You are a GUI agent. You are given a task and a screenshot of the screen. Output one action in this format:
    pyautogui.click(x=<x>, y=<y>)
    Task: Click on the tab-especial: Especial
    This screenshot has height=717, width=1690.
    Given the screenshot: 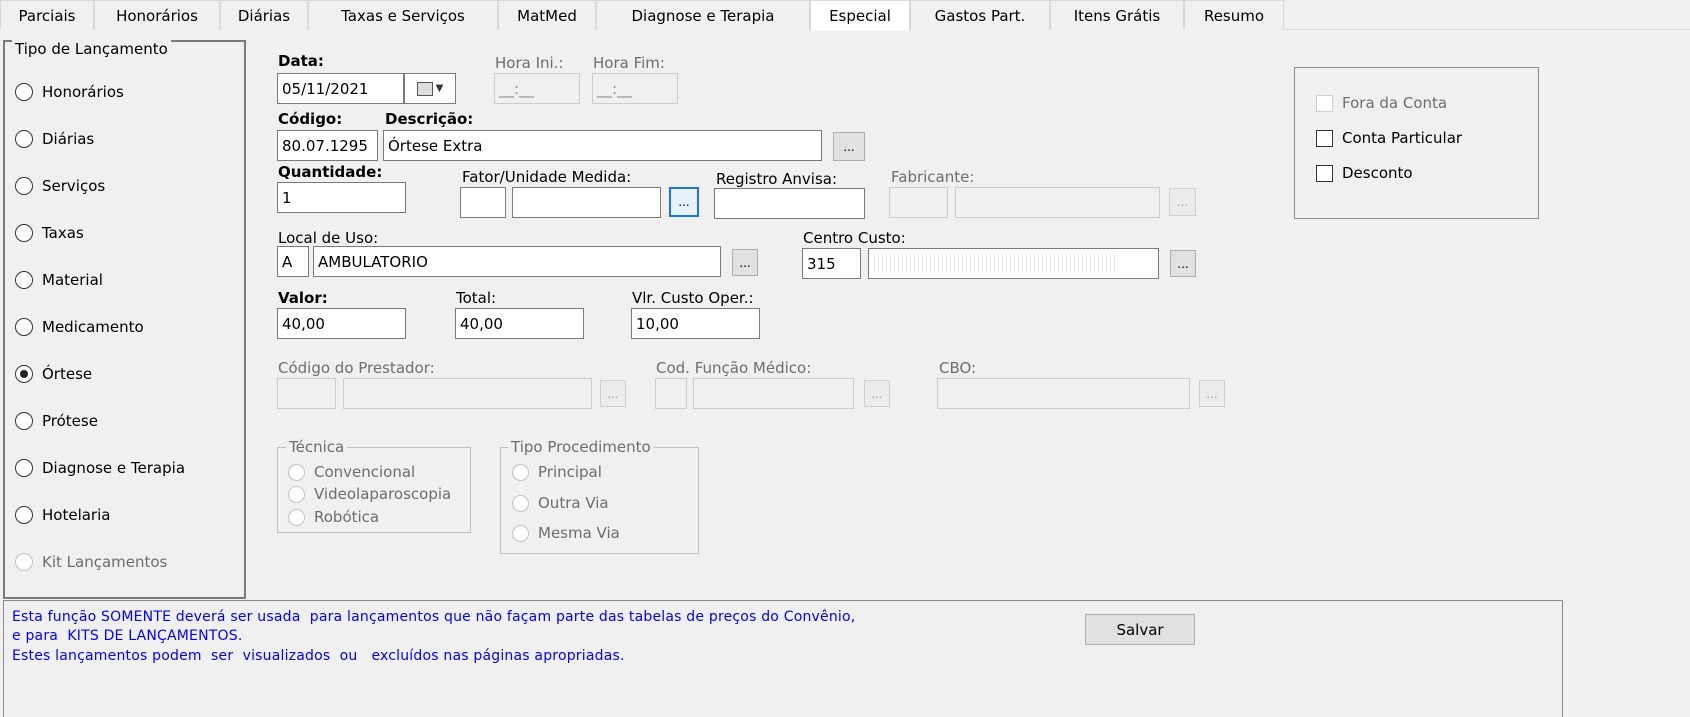 What is the action you would take?
    pyautogui.click(x=860, y=15)
    